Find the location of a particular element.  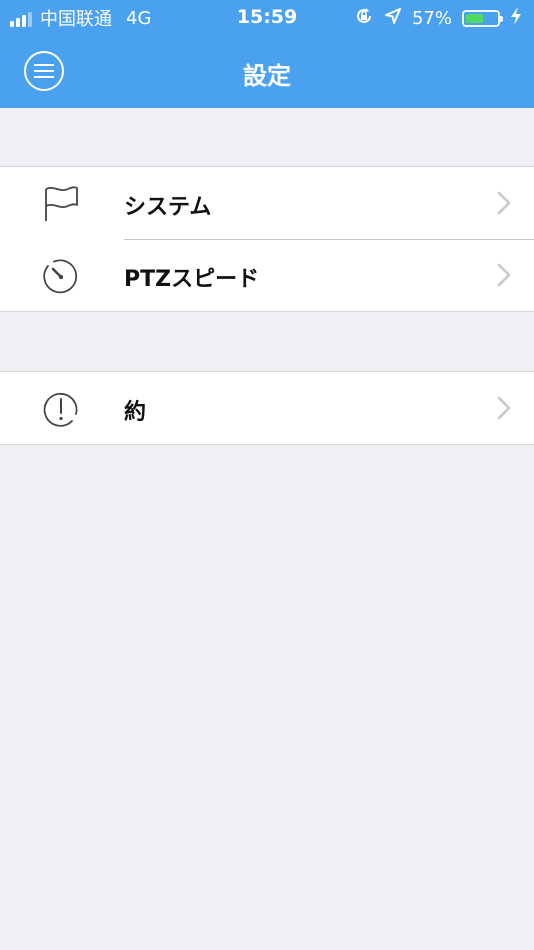

rotation-lock-icon is located at coordinates (364, 18).